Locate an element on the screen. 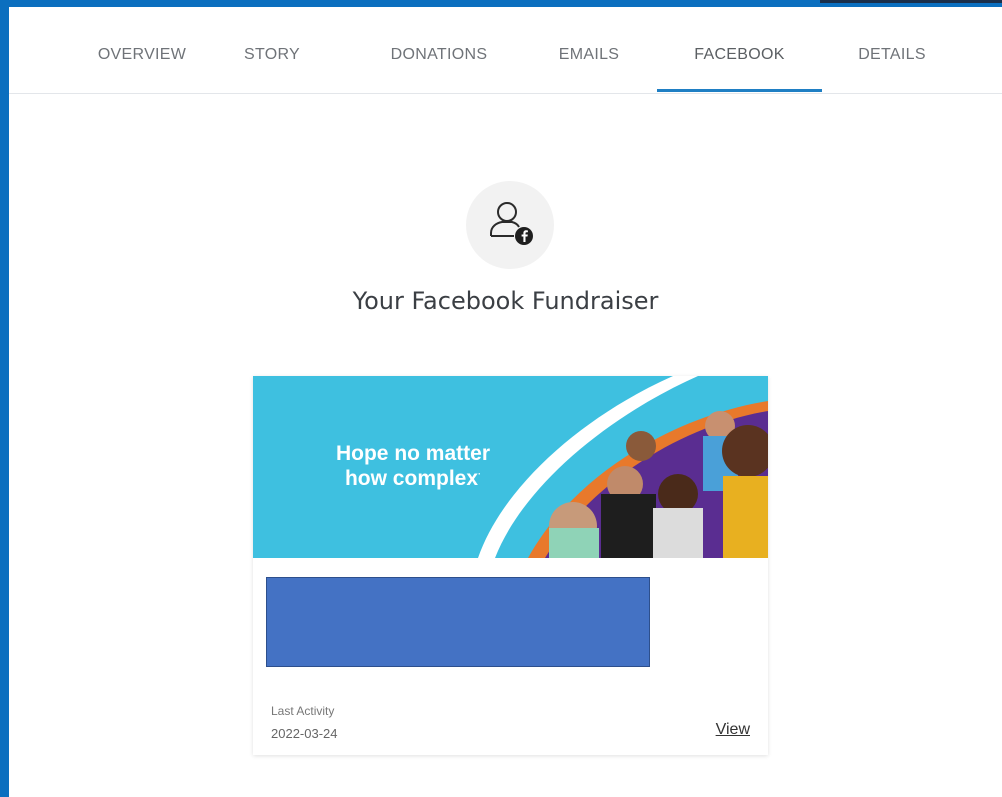 The width and height of the screenshot is (1002, 797). fundraiser-banner-image: Hope no matter how complex· is located at coordinates (510, 467).